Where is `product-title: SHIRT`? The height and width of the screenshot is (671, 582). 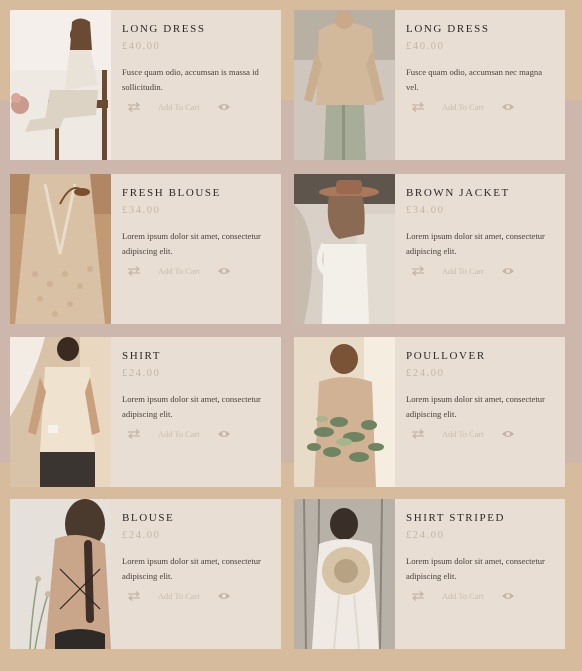
product-title: SHIRT is located at coordinates (196, 356).